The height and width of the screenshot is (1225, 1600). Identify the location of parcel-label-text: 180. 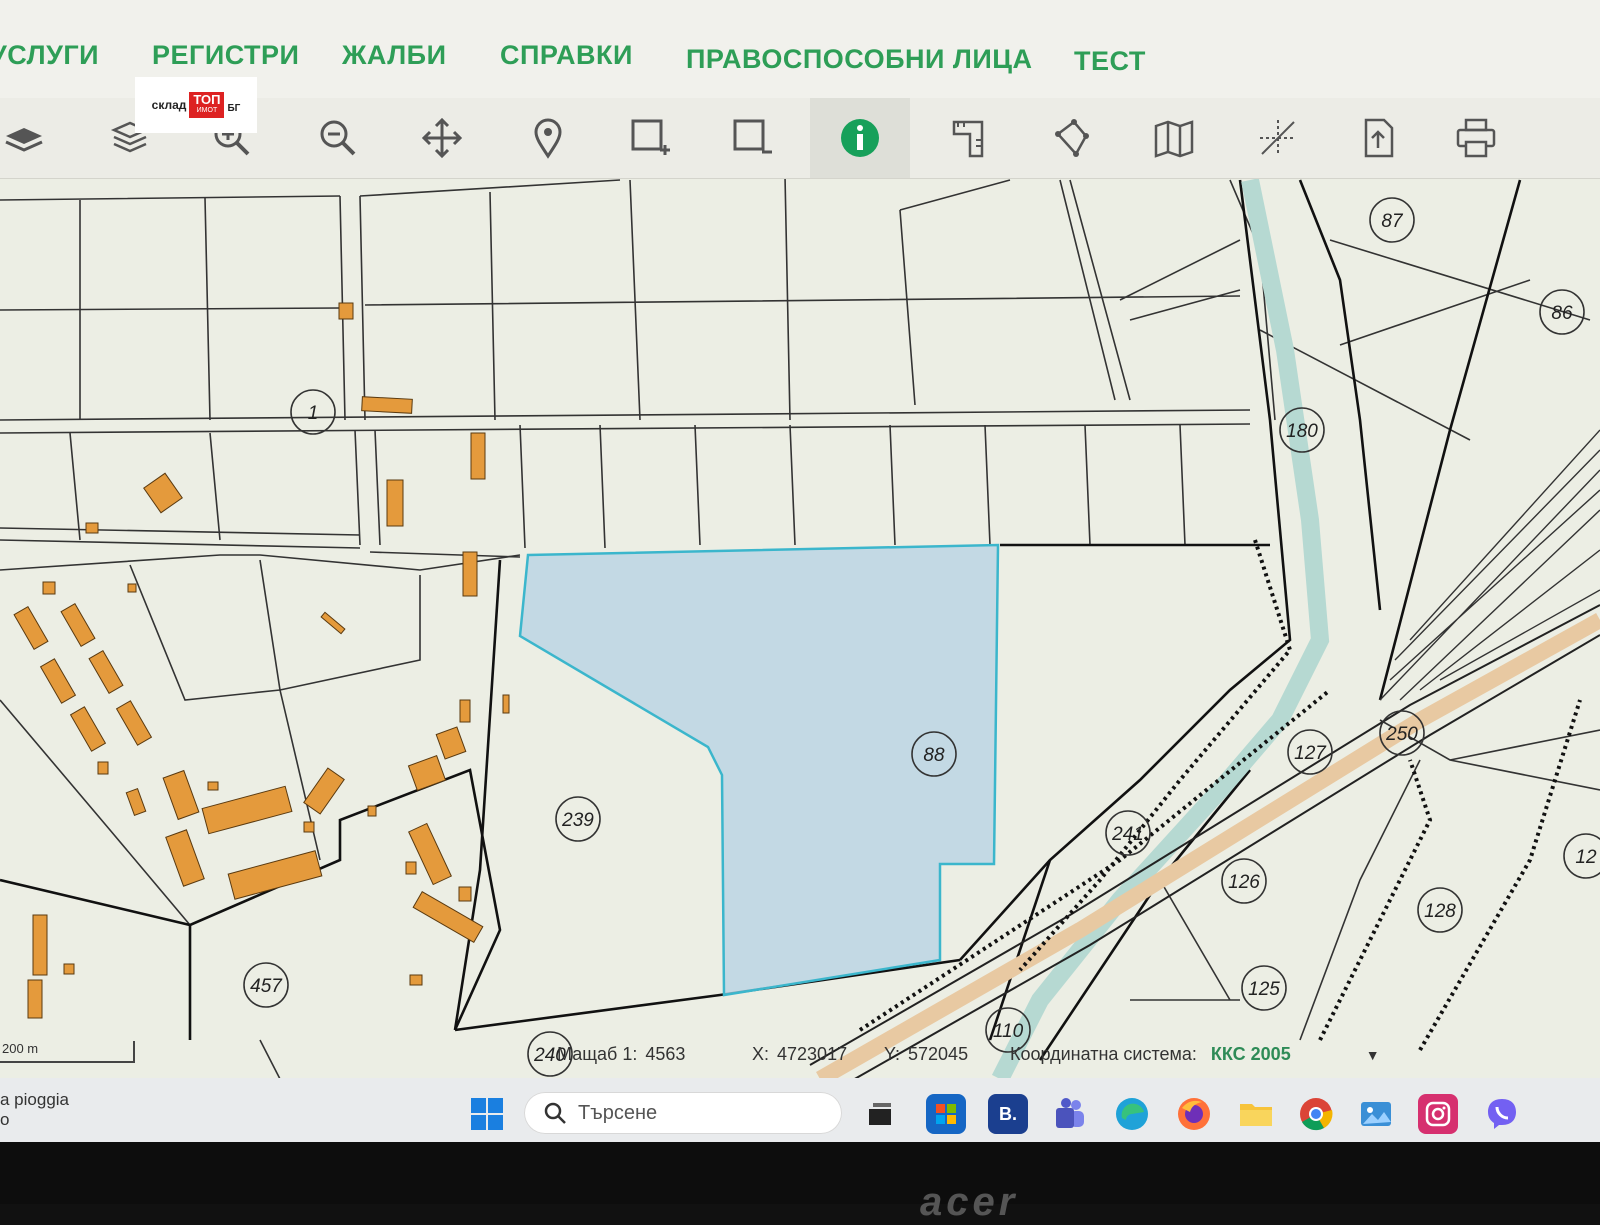
(1302, 431).